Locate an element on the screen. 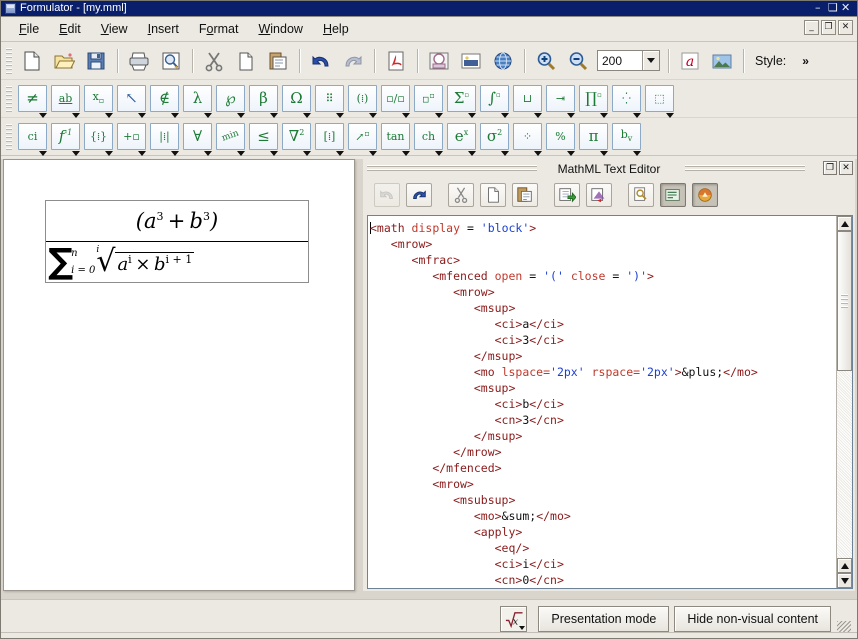 The width and height of the screenshot is (858, 639). scroll-up-button-bottom is located at coordinates (844, 565).